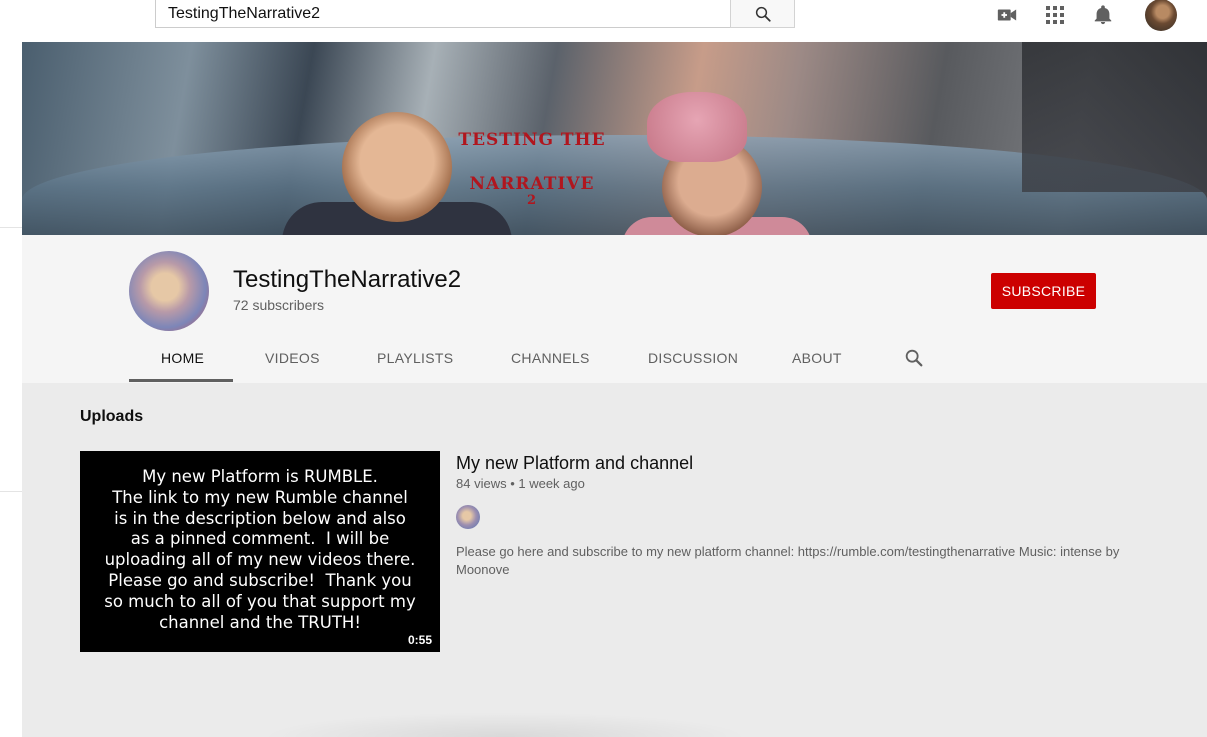  Describe the element at coordinates (914, 358) in the screenshot. I see `channel-search-icon` at that location.